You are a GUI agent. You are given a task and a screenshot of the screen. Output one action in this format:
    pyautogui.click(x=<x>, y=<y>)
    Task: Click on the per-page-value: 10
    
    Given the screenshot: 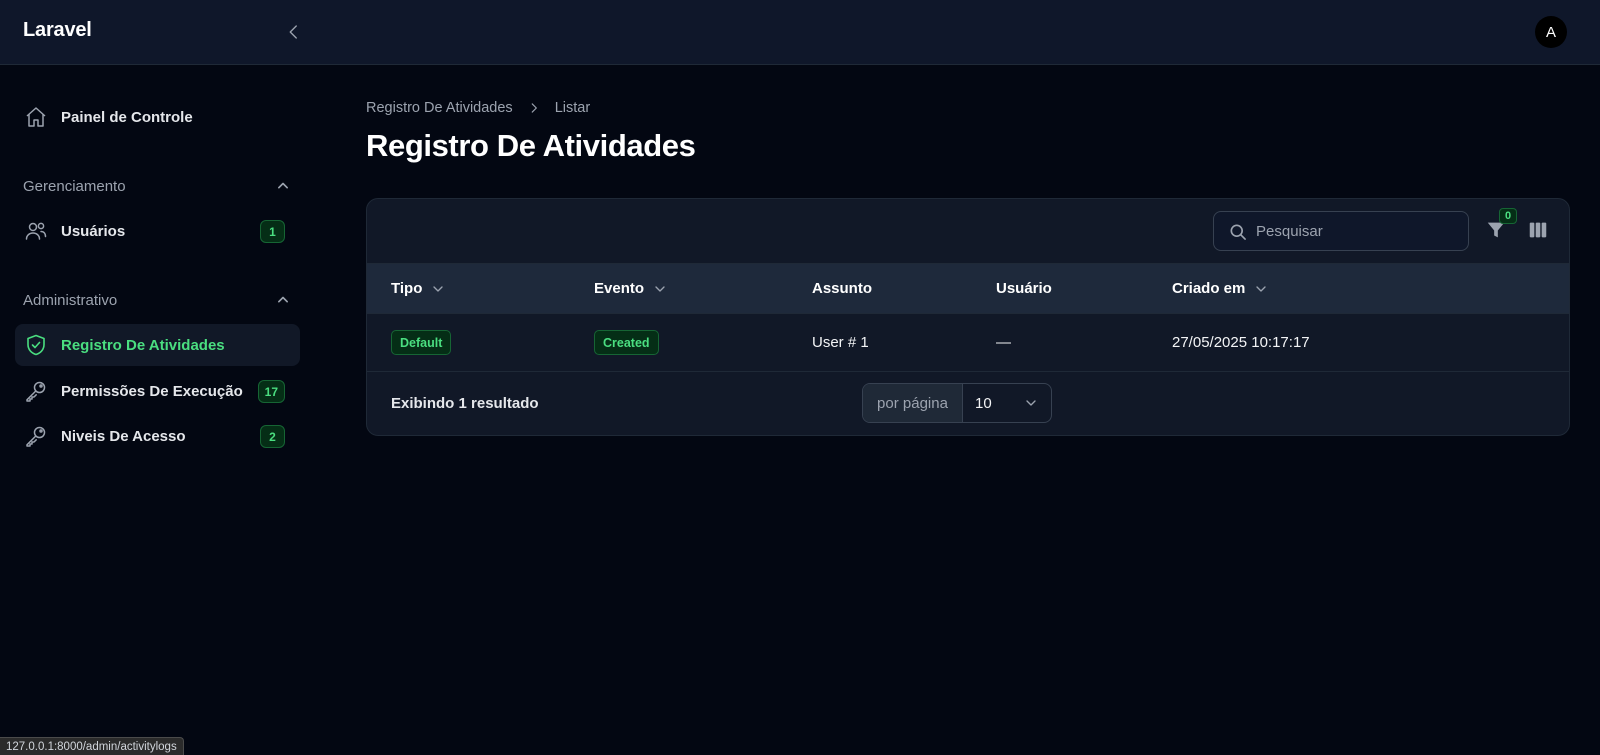 What is the action you would take?
    pyautogui.click(x=983, y=403)
    